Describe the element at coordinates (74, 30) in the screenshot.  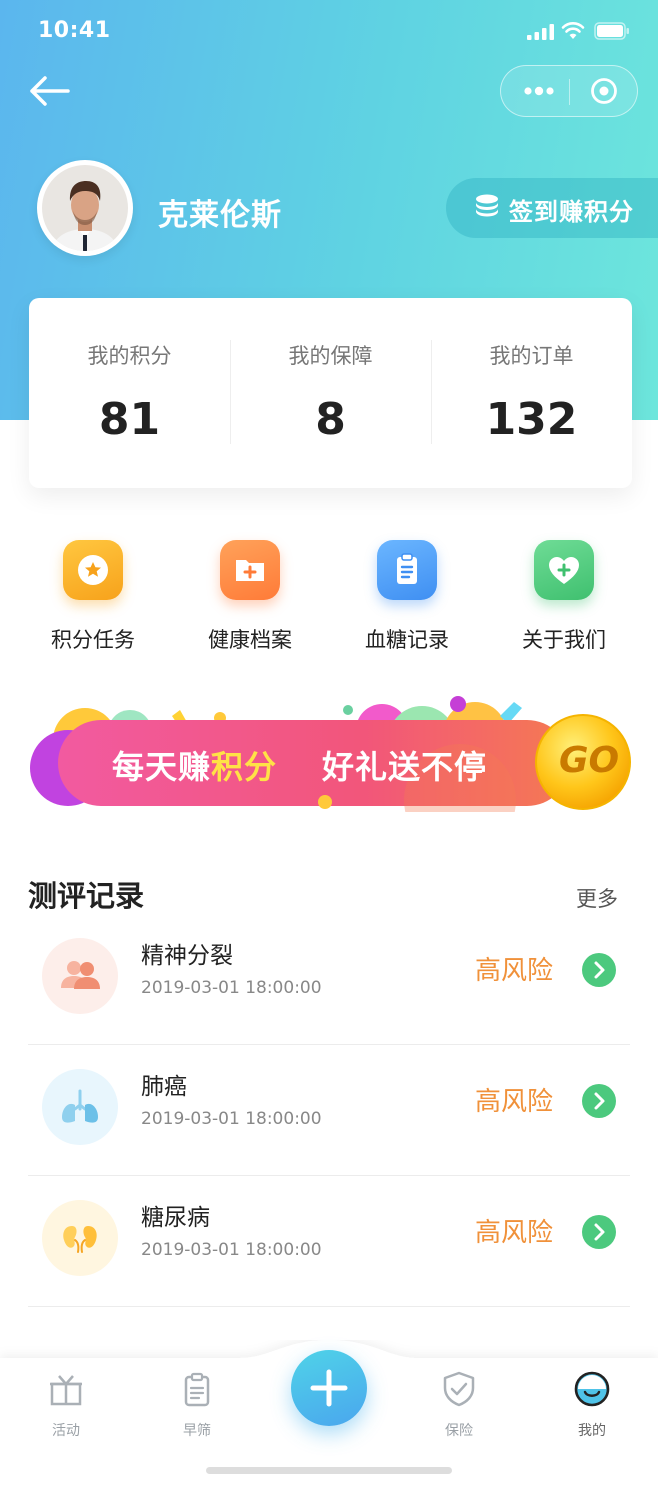
I see `status-time: 10:41` at that location.